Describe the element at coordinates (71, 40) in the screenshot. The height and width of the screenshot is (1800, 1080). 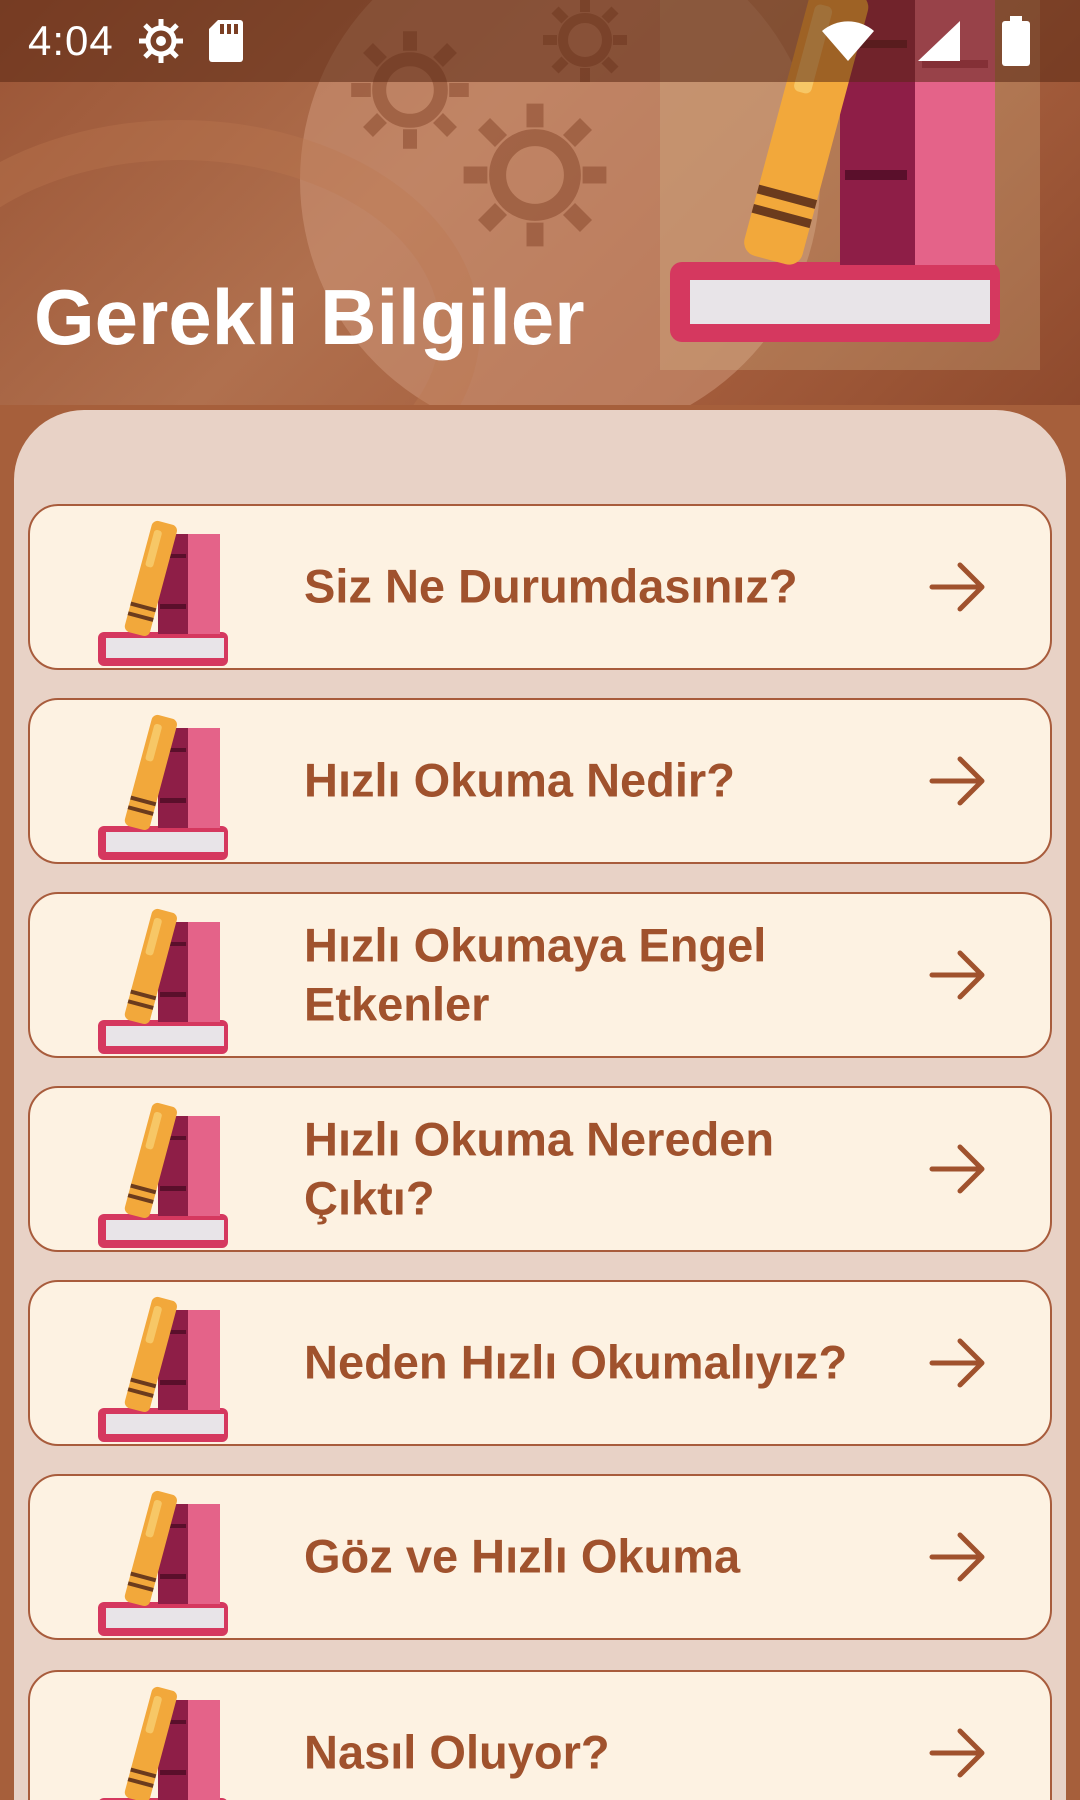
I see `status-time: 4:04` at that location.